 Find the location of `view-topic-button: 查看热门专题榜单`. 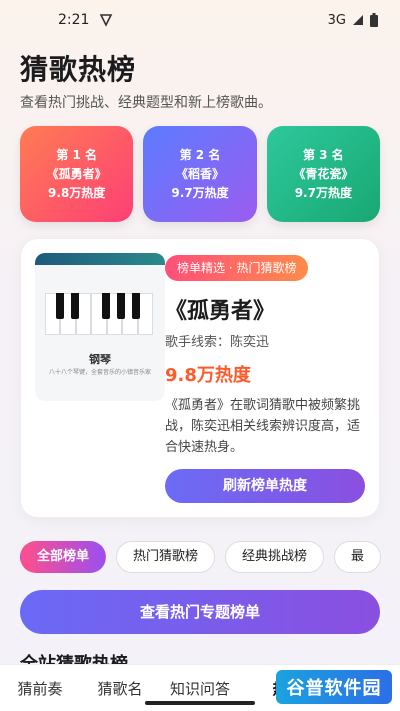

view-topic-button: 查看热门专题榜单 is located at coordinates (200, 612).